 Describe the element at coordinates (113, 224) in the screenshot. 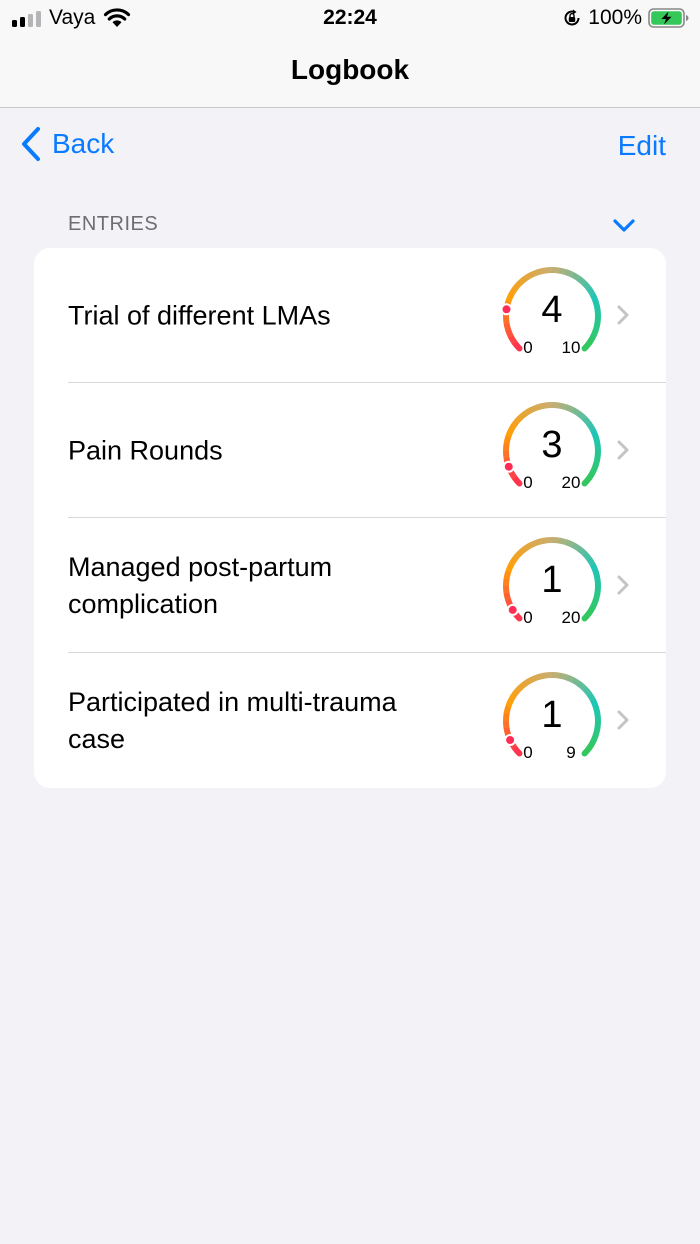

I see `section-header-entries: ENTRIES` at that location.